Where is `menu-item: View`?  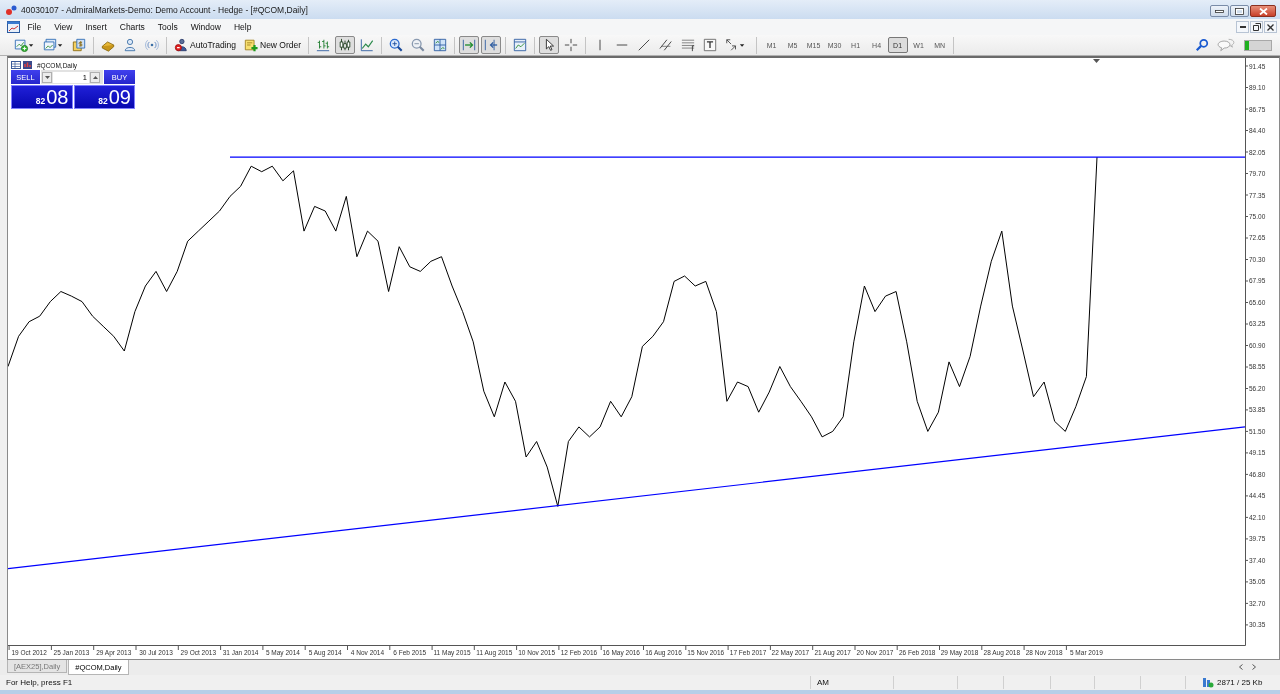 menu-item: View is located at coordinates (63, 27).